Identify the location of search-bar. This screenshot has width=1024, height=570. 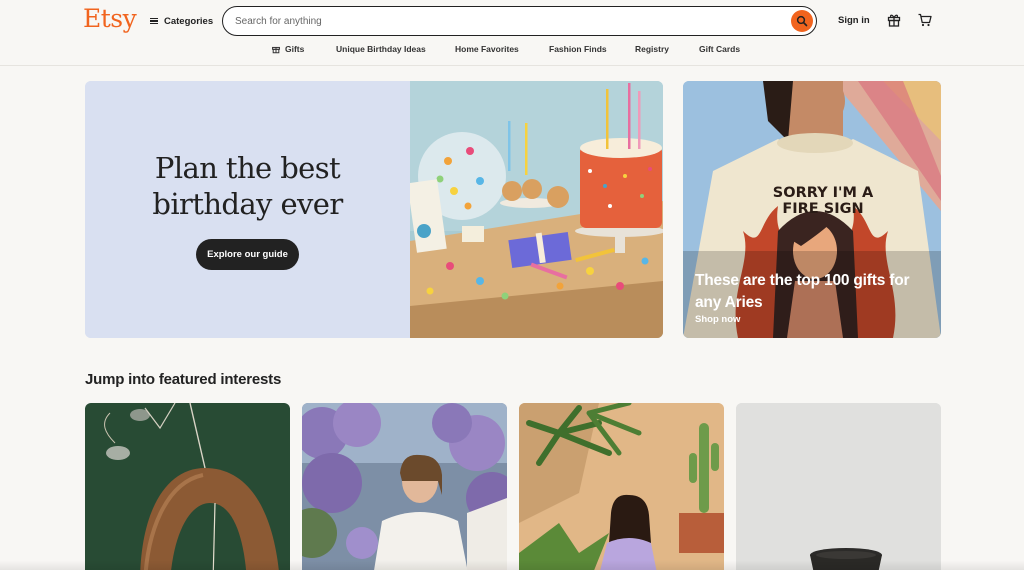
(519, 21).